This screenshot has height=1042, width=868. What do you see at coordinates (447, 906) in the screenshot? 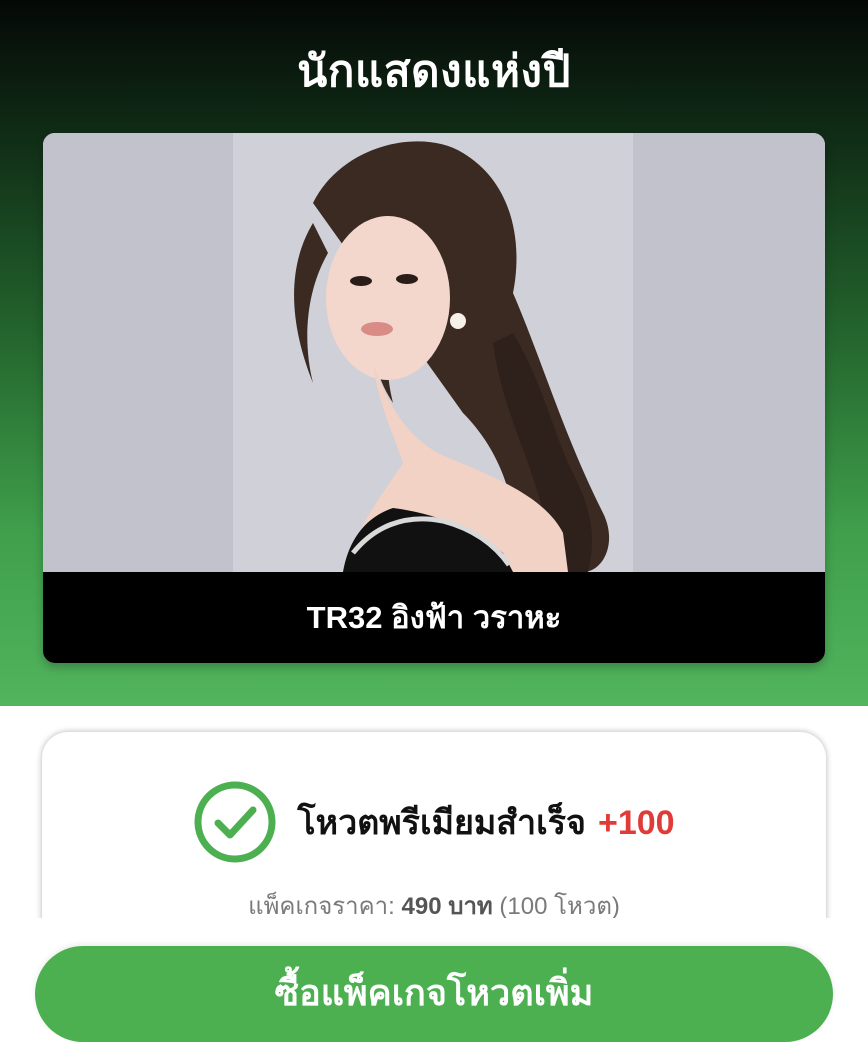
I see `package-price: 490 บาท` at bounding box center [447, 906].